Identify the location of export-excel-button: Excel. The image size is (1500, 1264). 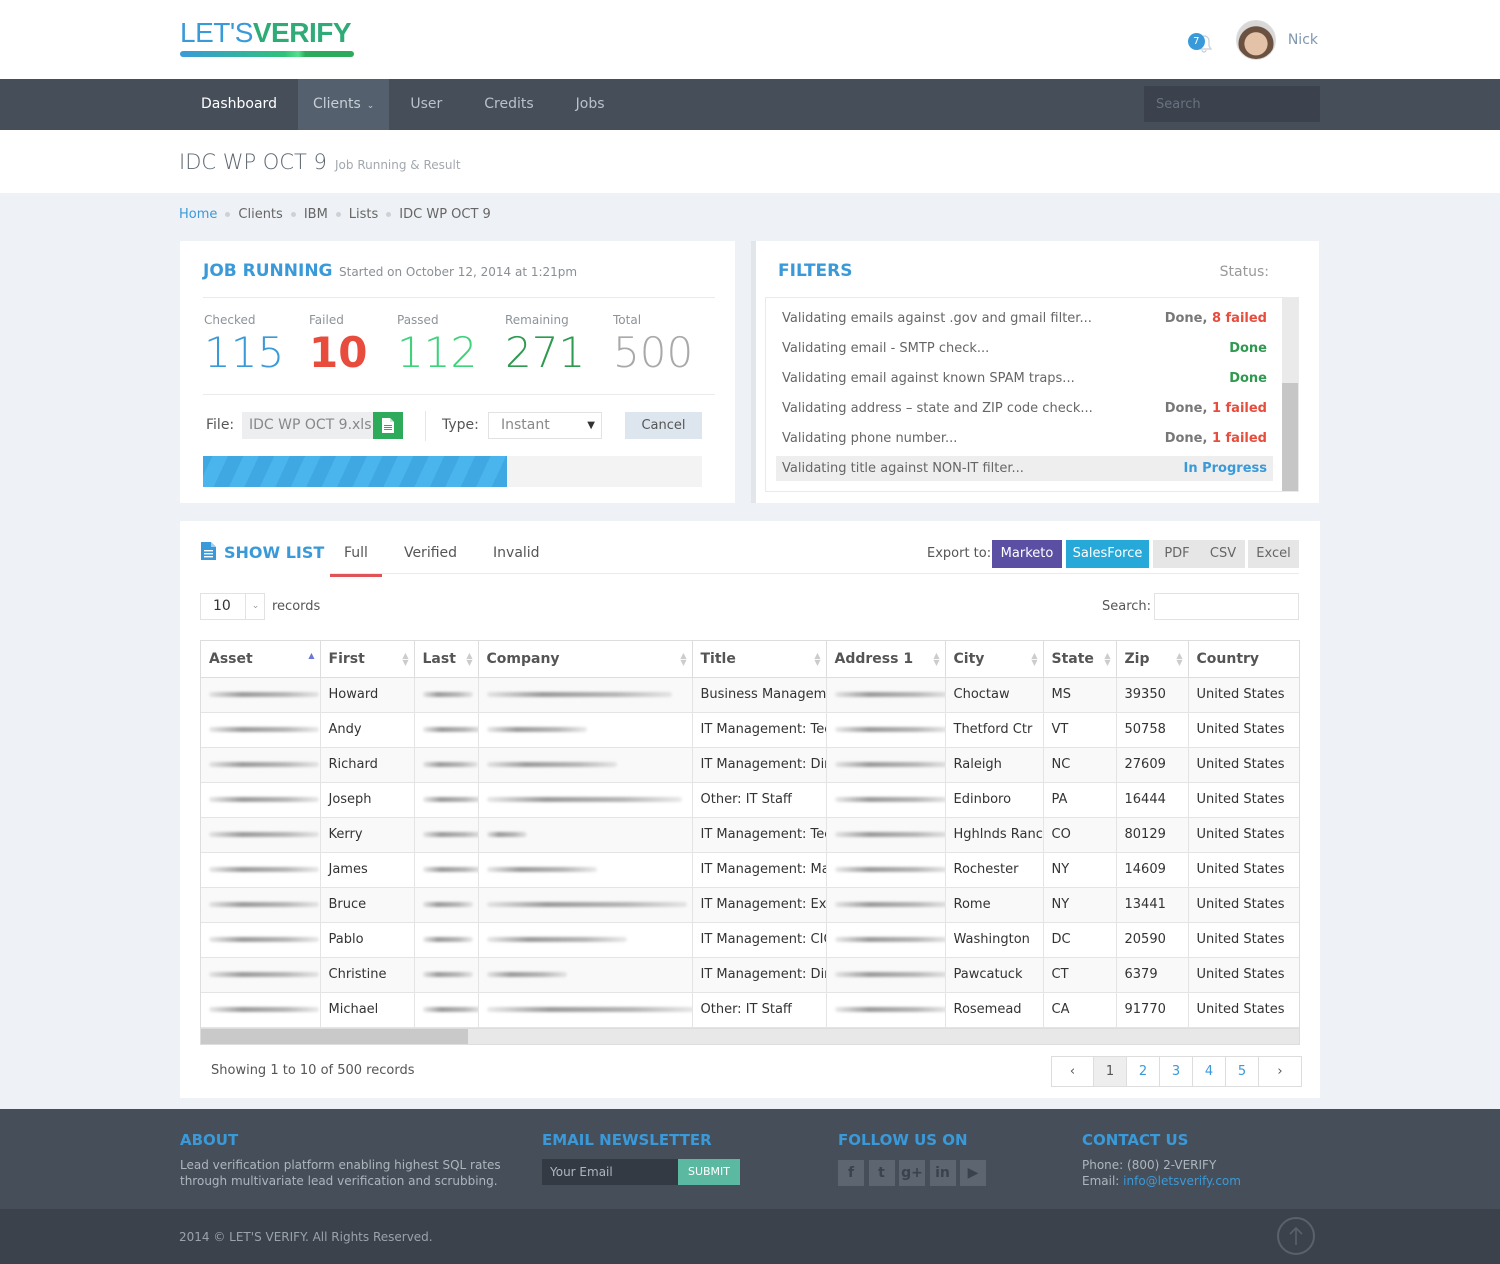
(1273, 554).